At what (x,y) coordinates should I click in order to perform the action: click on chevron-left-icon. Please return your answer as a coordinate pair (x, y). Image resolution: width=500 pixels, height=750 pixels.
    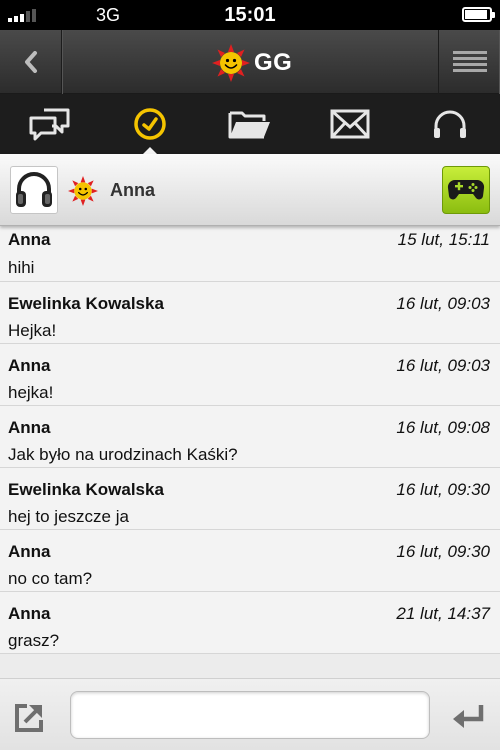
    Looking at the image, I should click on (30, 62).